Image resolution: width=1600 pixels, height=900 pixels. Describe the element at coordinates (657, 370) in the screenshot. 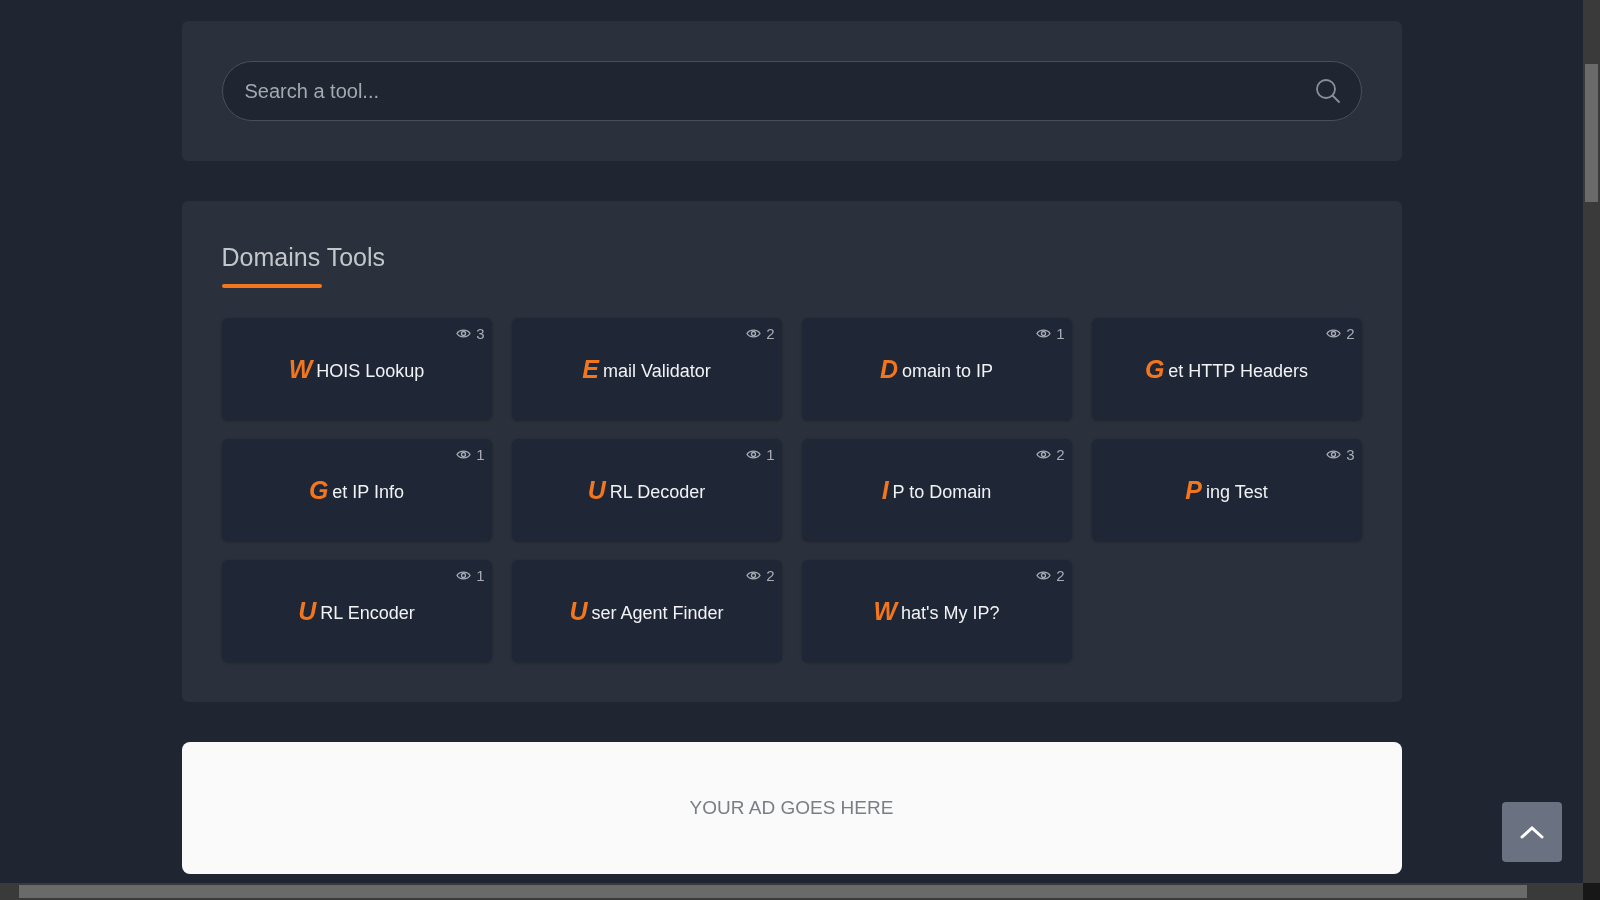

I see `tool-name: mail Validator` at that location.